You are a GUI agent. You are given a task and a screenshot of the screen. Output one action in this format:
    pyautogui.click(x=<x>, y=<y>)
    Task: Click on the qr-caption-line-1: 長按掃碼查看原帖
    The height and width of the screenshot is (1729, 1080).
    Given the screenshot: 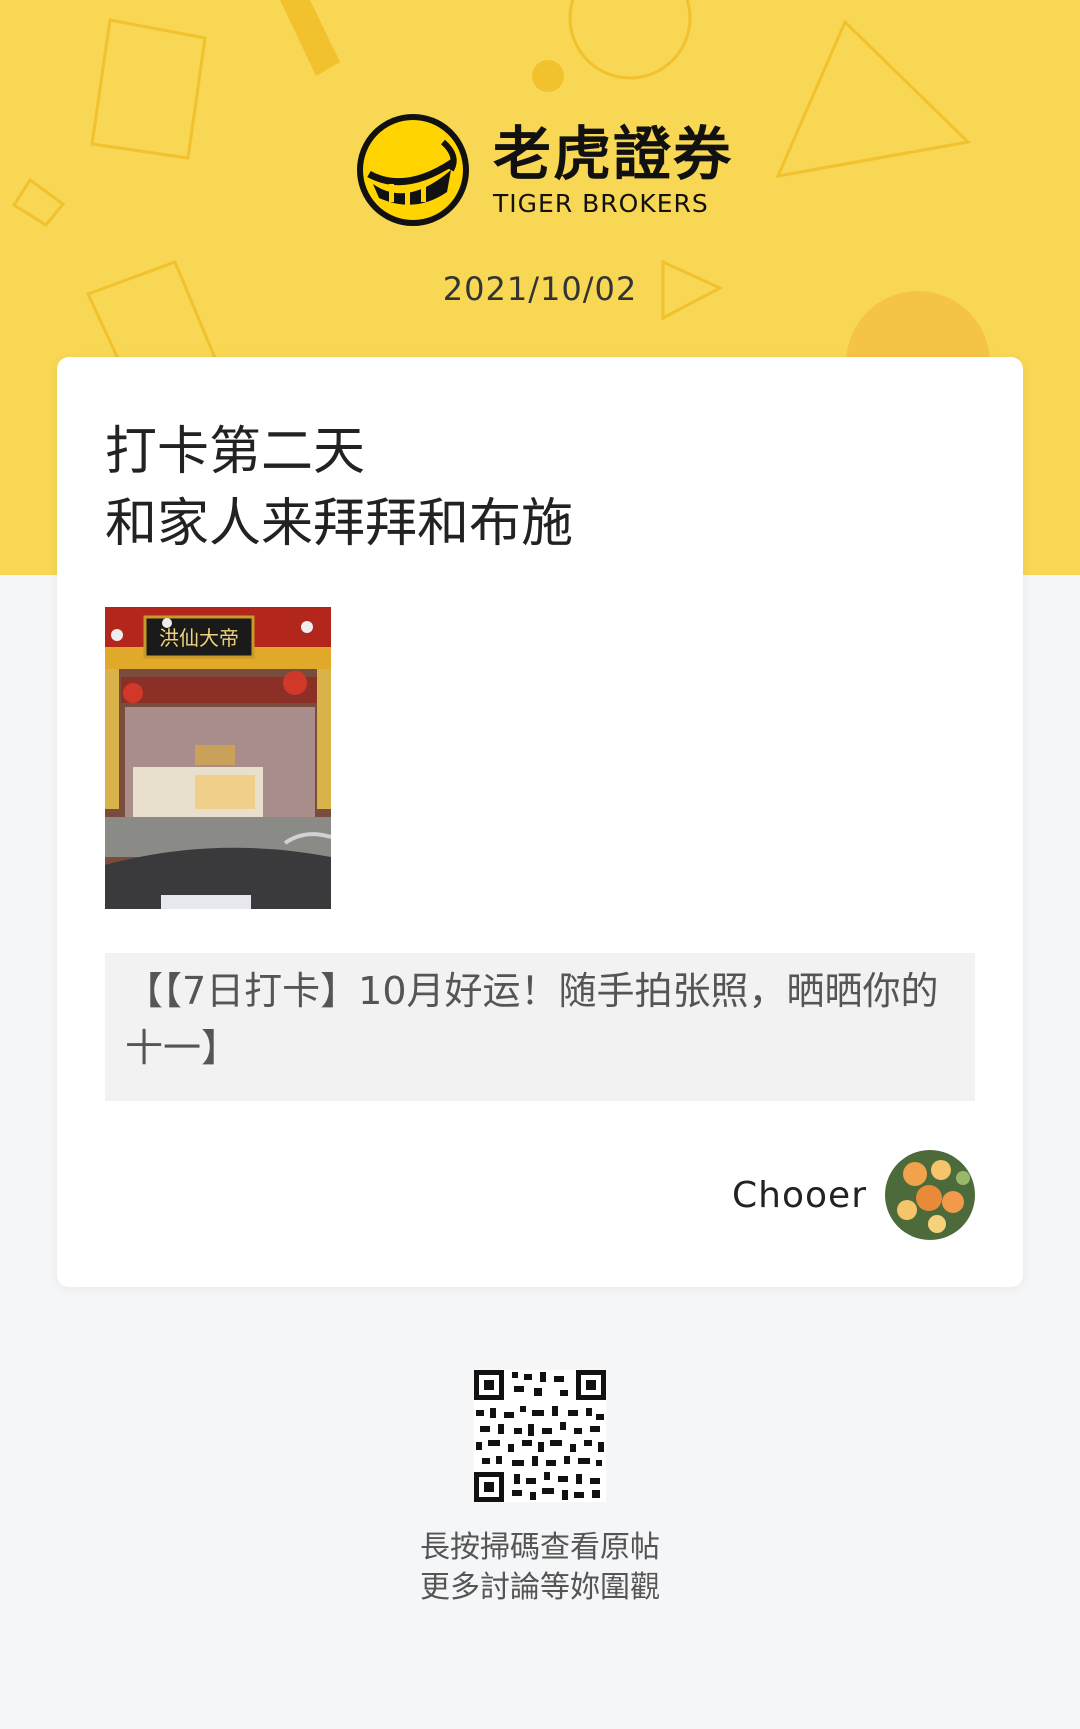 What is the action you would take?
    pyautogui.click(x=540, y=1547)
    